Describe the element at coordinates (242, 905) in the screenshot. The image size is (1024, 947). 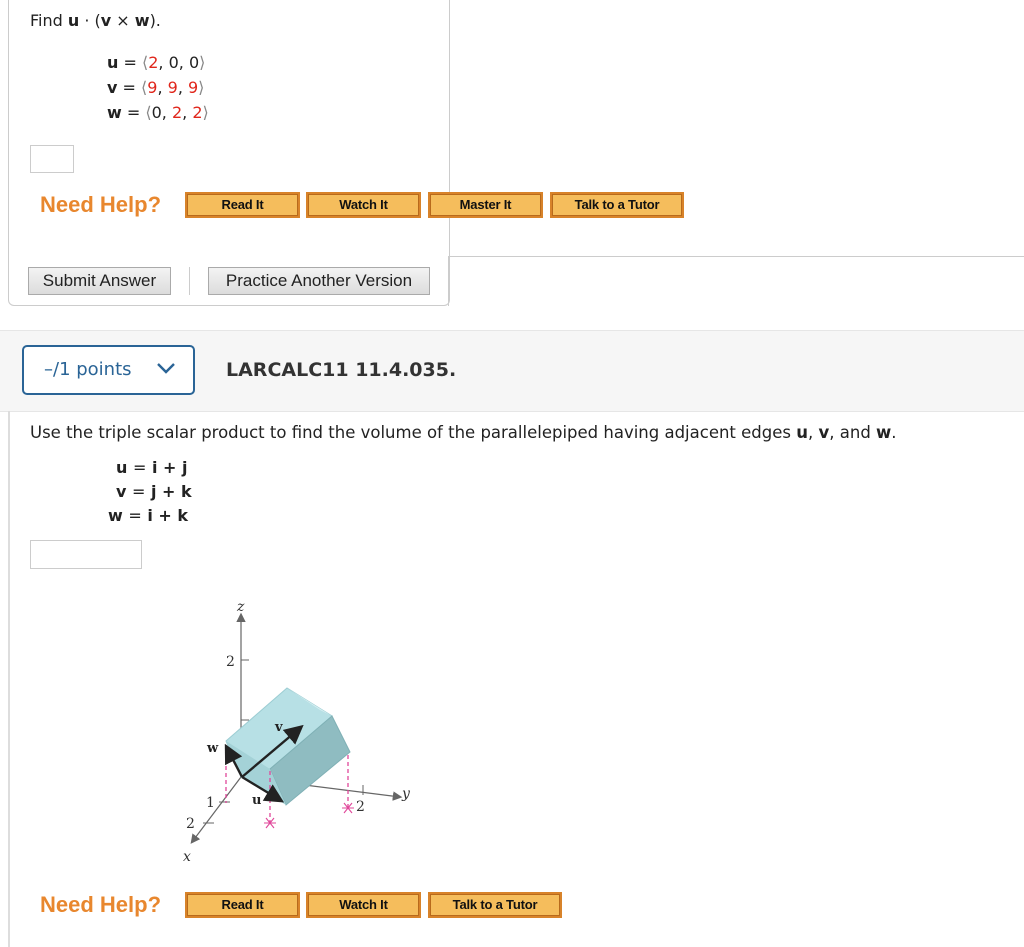
I see `q2-read-it-button: Read It` at that location.